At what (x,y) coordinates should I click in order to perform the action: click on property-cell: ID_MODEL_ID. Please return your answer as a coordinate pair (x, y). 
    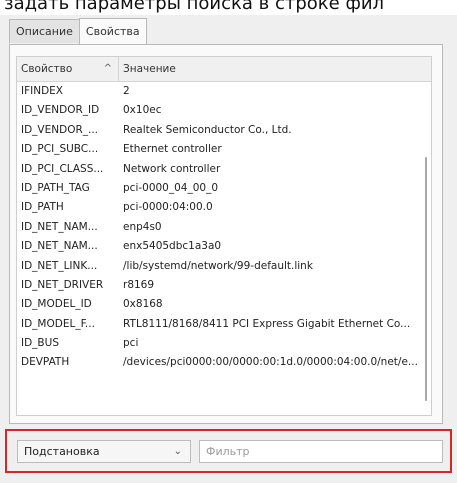
    Looking at the image, I should click on (56, 304).